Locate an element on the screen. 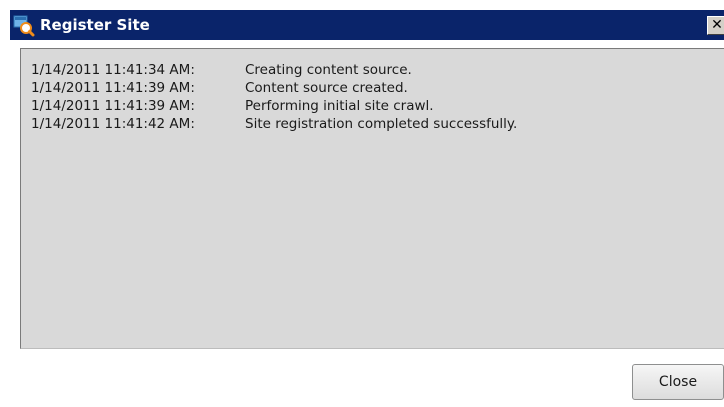  close-icon: ✕ is located at coordinates (715, 25).